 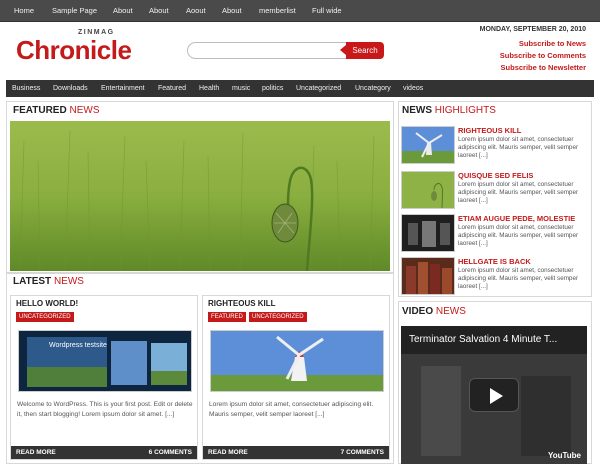 What do you see at coordinates (532, 29) in the screenshot?
I see `current-date: MONDAY, SEPTEMBER 20, 2010` at bounding box center [532, 29].